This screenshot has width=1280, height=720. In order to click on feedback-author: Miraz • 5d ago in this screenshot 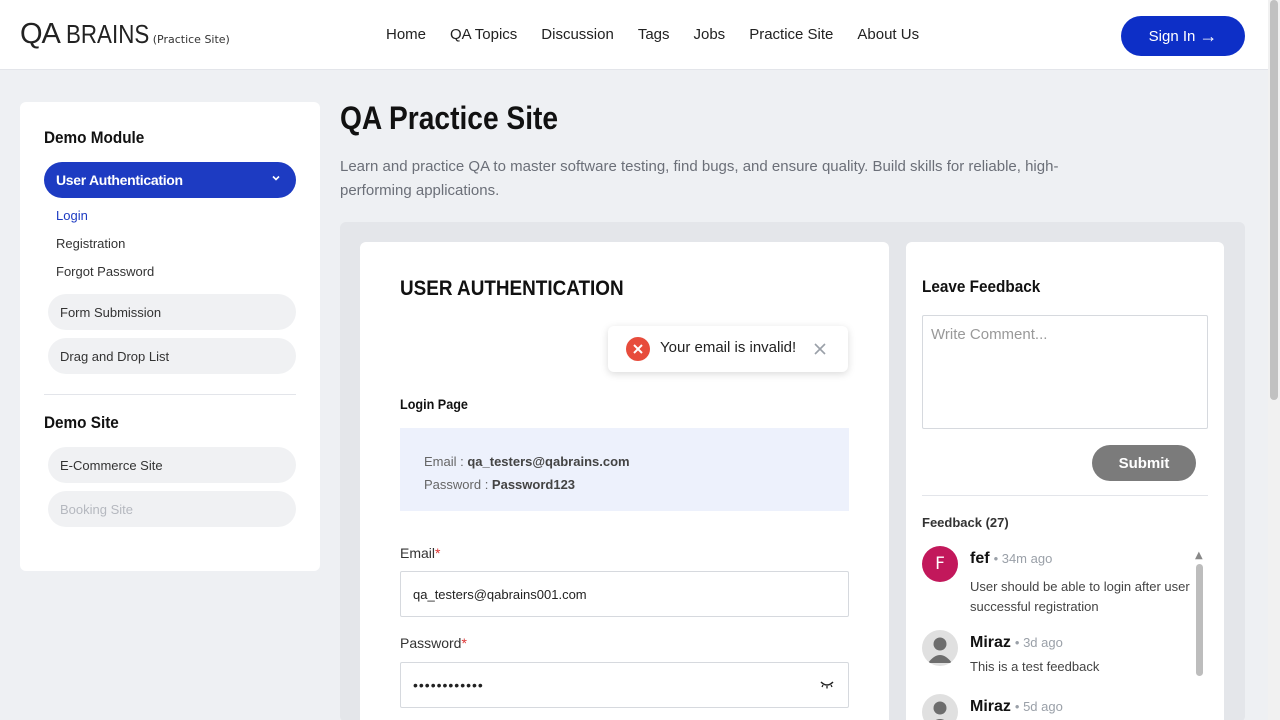, I will do `click(1016, 707)`.